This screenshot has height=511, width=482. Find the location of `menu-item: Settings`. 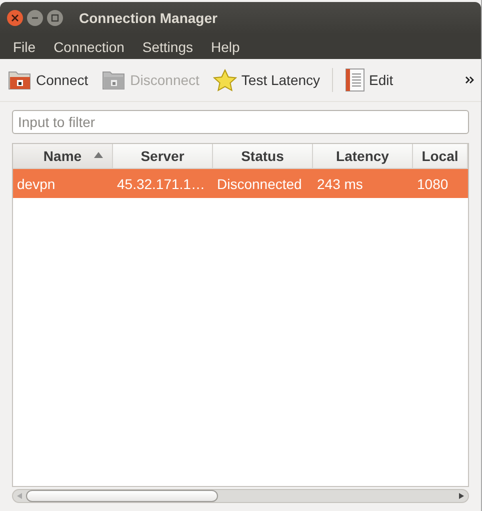

menu-item: Settings is located at coordinates (167, 46).